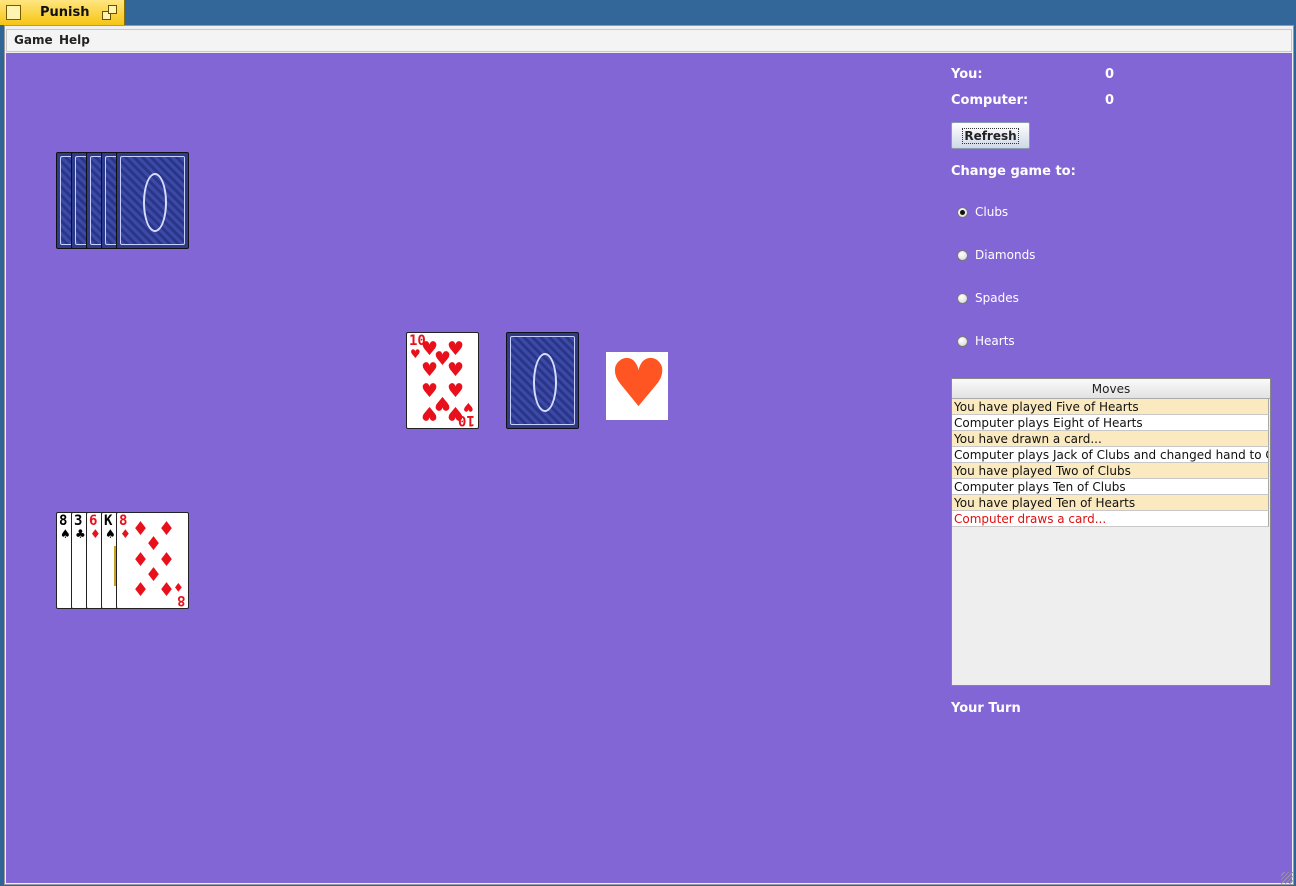  What do you see at coordinates (180, 600) in the screenshot?
I see `card-rank: 8` at bounding box center [180, 600].